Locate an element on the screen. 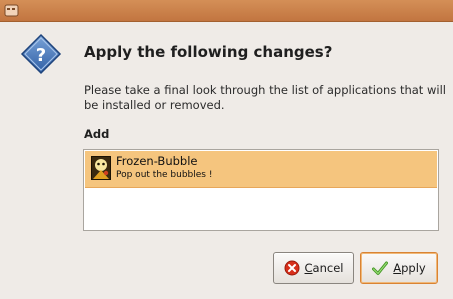 Image resolution: width=453 pixels, height=299 pixels. apply-button: Apply is located at coordinates (399, 268).